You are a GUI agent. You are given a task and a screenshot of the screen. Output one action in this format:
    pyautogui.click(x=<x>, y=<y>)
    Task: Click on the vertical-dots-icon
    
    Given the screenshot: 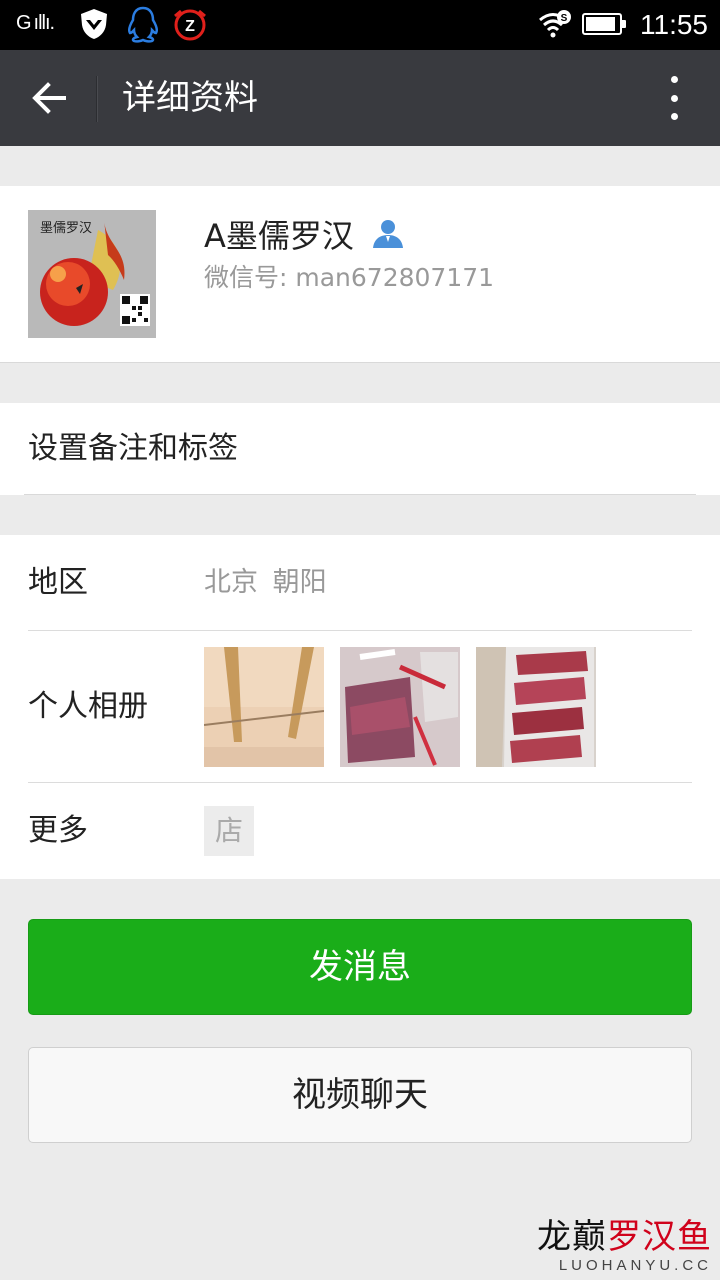 What is the action you would take?
    pyautogui.click(x=674, y=79)
    